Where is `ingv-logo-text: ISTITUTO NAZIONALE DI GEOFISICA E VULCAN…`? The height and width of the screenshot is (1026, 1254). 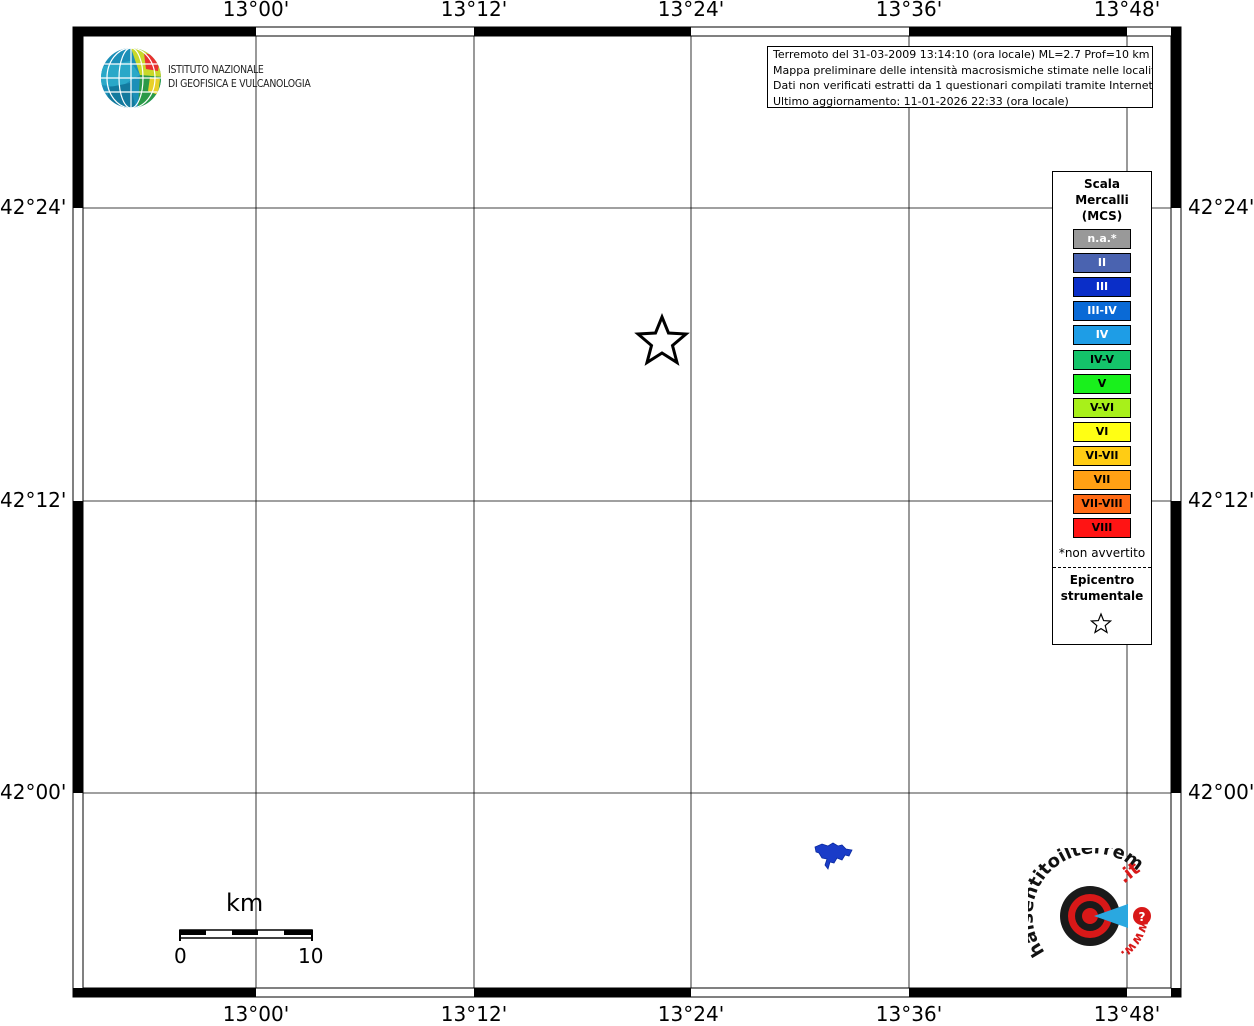 ingv-logo-text: ISTITUTO NAZIONALE DI GEOFISICA E VULCAN… is located at coordinates (239, 77).